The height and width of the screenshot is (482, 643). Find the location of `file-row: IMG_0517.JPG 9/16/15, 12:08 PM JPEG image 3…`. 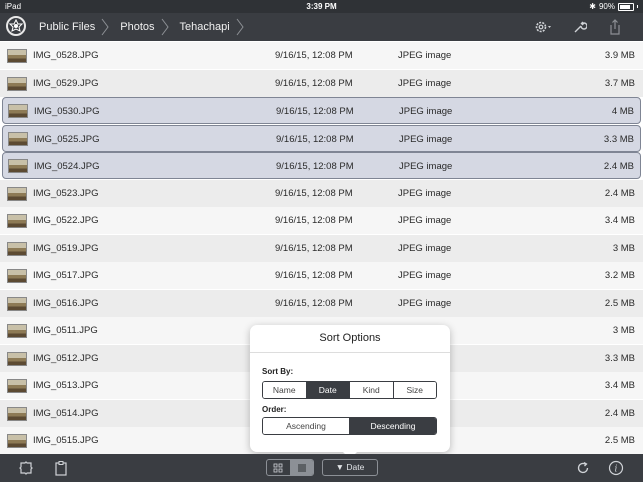

file-row: IMG_0517.JPG 9/16/15, 12:08 PM JPEG image 3… is located at coordinates (321, 275).